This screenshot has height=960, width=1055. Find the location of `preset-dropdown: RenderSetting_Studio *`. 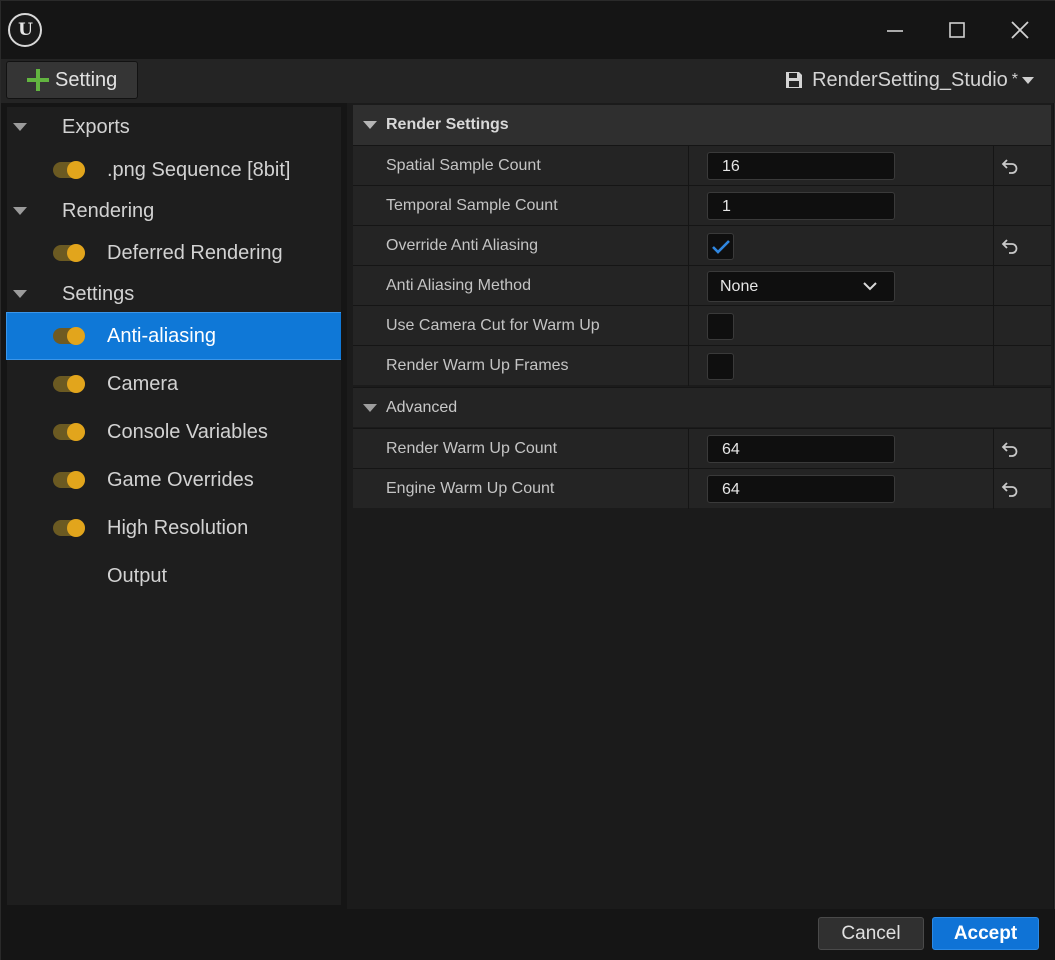

preset-dropdown: RenderSetting_Studio * is located at coordinates (909, 80).